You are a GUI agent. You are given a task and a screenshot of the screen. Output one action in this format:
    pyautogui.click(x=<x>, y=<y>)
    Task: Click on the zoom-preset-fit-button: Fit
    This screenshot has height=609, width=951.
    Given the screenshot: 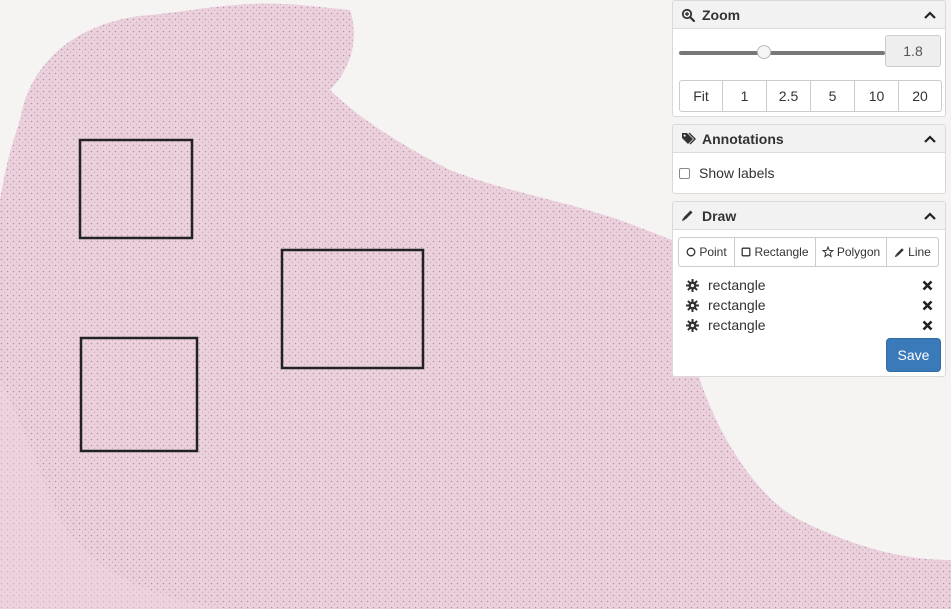 What is the action you would take?
    pyautogui.click(x=701, y=96)
    